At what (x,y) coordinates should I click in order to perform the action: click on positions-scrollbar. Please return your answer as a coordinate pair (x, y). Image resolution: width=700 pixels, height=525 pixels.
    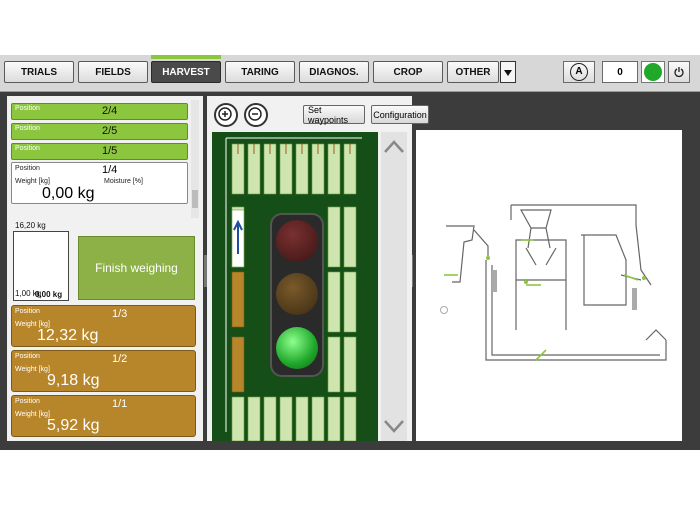
    Looking at the image, I should click on (195, 159).